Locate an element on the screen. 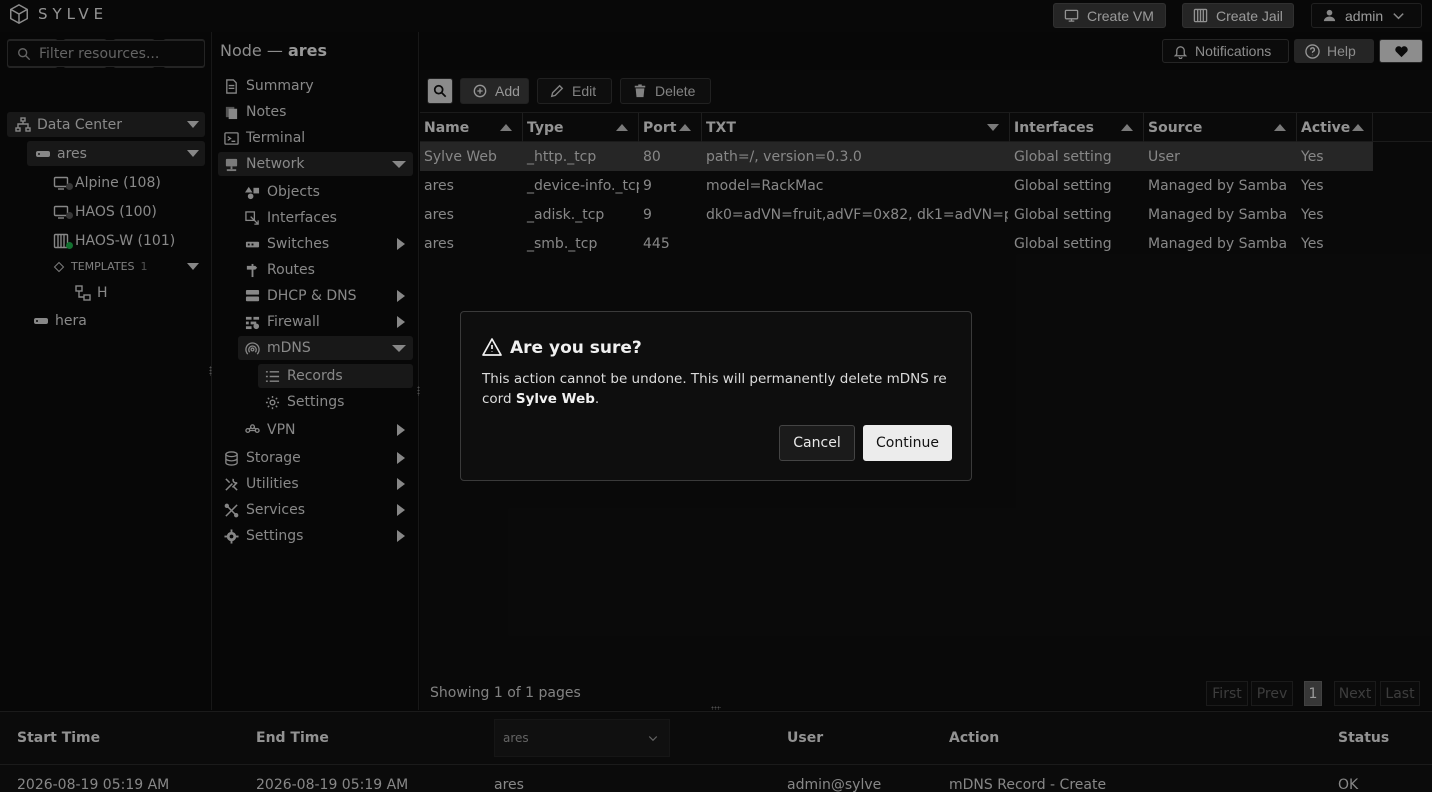  dialog-message-end: . is located at coordinates (597, 399).